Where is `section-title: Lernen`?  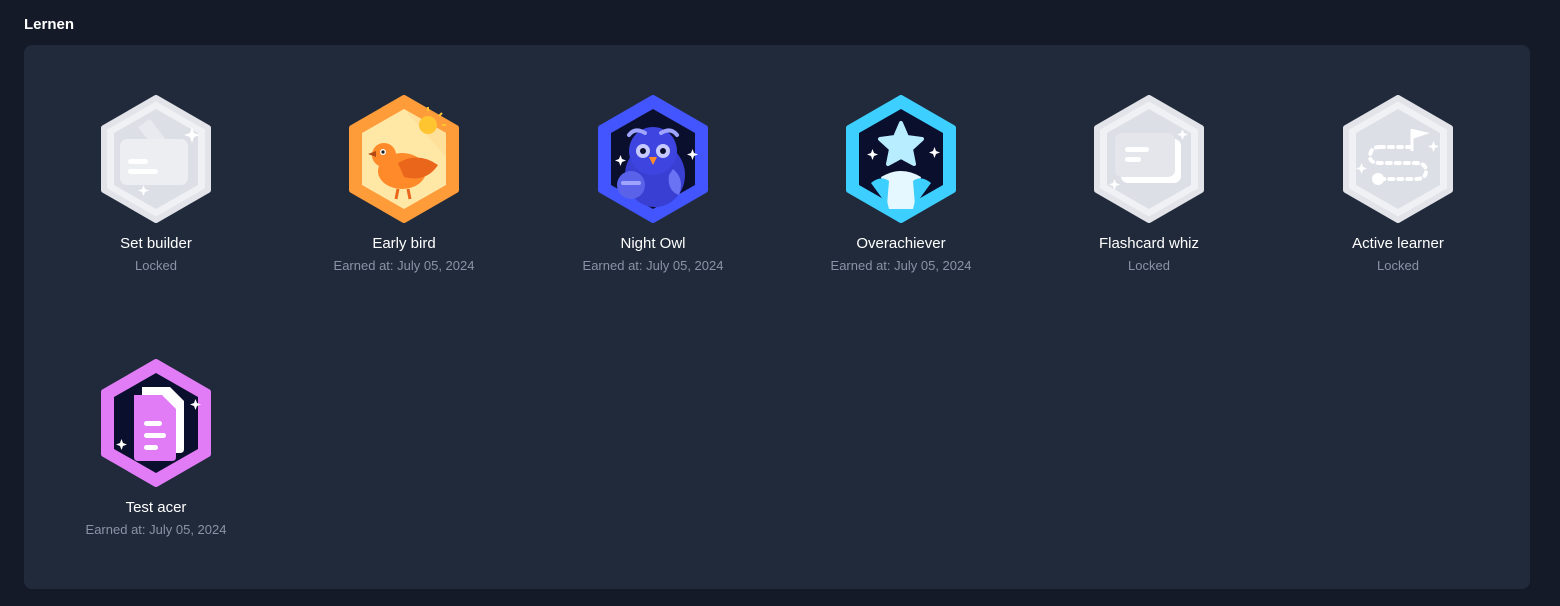
section-title: Lernen is located at coordinates (49, 24).